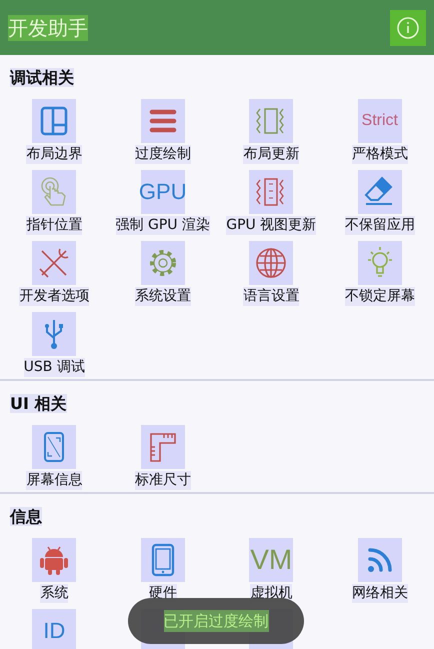 The height and width of the screenshot is (649, 434). What do you see at coordinates (163, 225) in the screenshot?
I see `item-label: 强制 GPU 渲染` at bounding box center [163, 225].